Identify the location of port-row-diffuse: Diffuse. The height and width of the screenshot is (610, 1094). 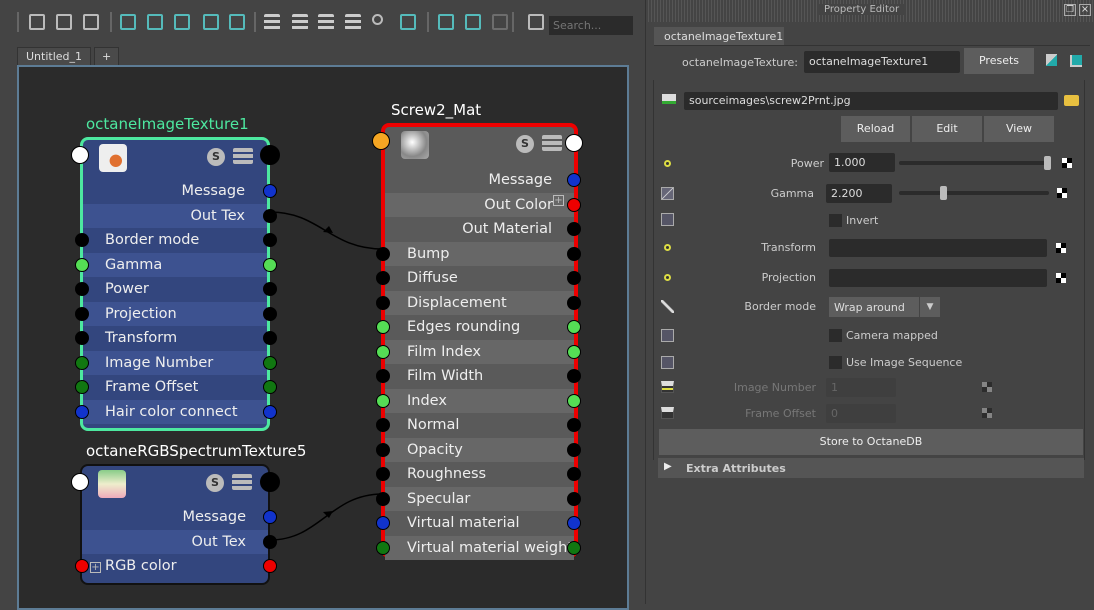
(479, 278).